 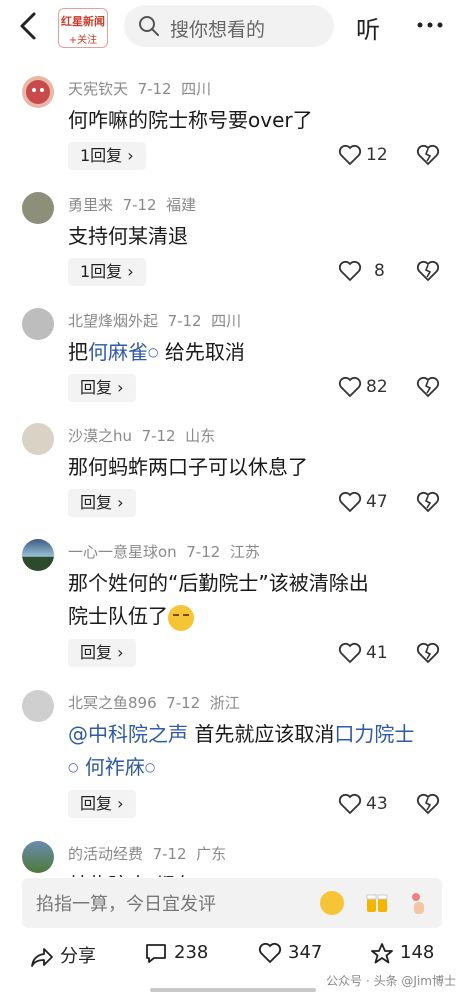 What do you see at coordinates (233, 859) in the screenshot?
I see `comment-item: 的活动经费 7-12 广东 某些院士 都有` at bounding box center [233, 859].